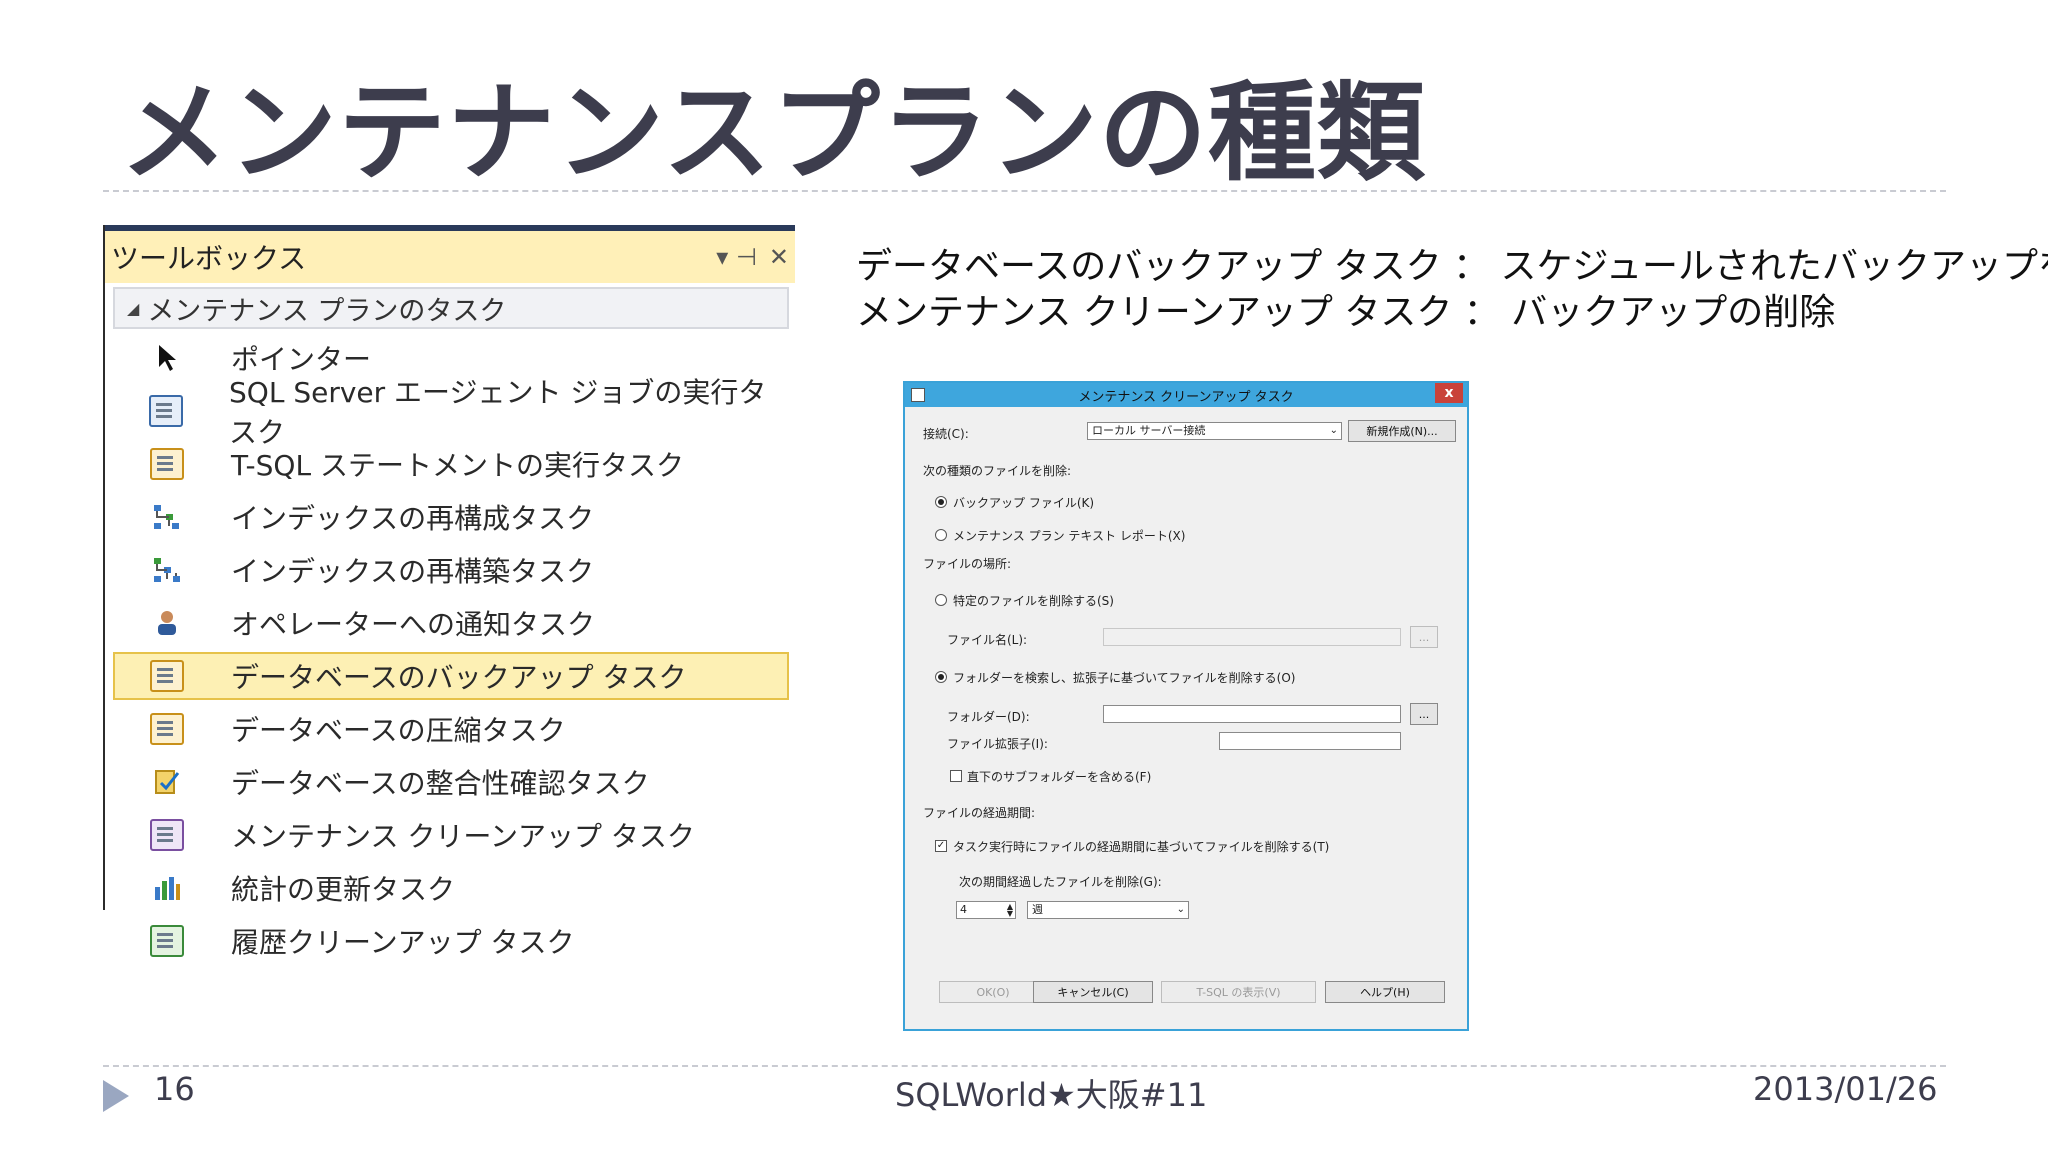 Image resolution: width=2048 pixels, height=1152 pixels. I want to click on subfolder-checkbox, so click(956, 776).